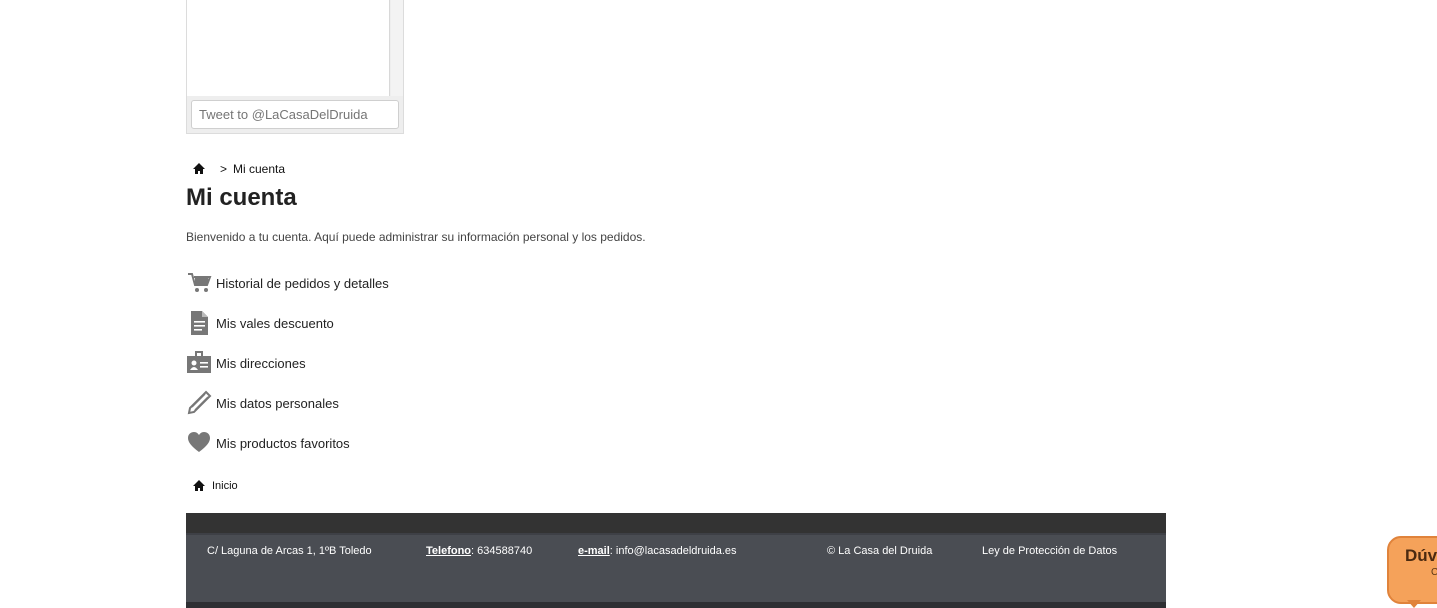  What do you see at coordinates (594, 551) in the screenshot?
I see `email-link: e-mail` at bounding box center [594, 551].